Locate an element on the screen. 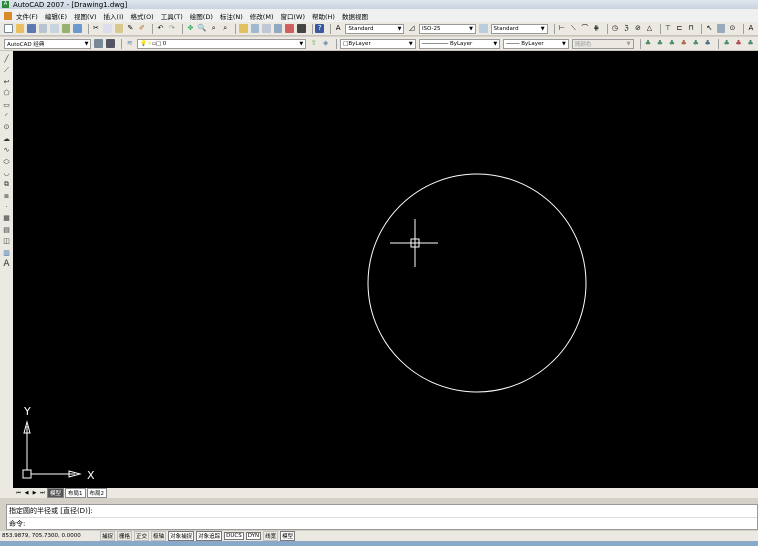 The image size is (758, 546). dim-style-select: ISO-25 ▼ is located at coordinates (447, 28).